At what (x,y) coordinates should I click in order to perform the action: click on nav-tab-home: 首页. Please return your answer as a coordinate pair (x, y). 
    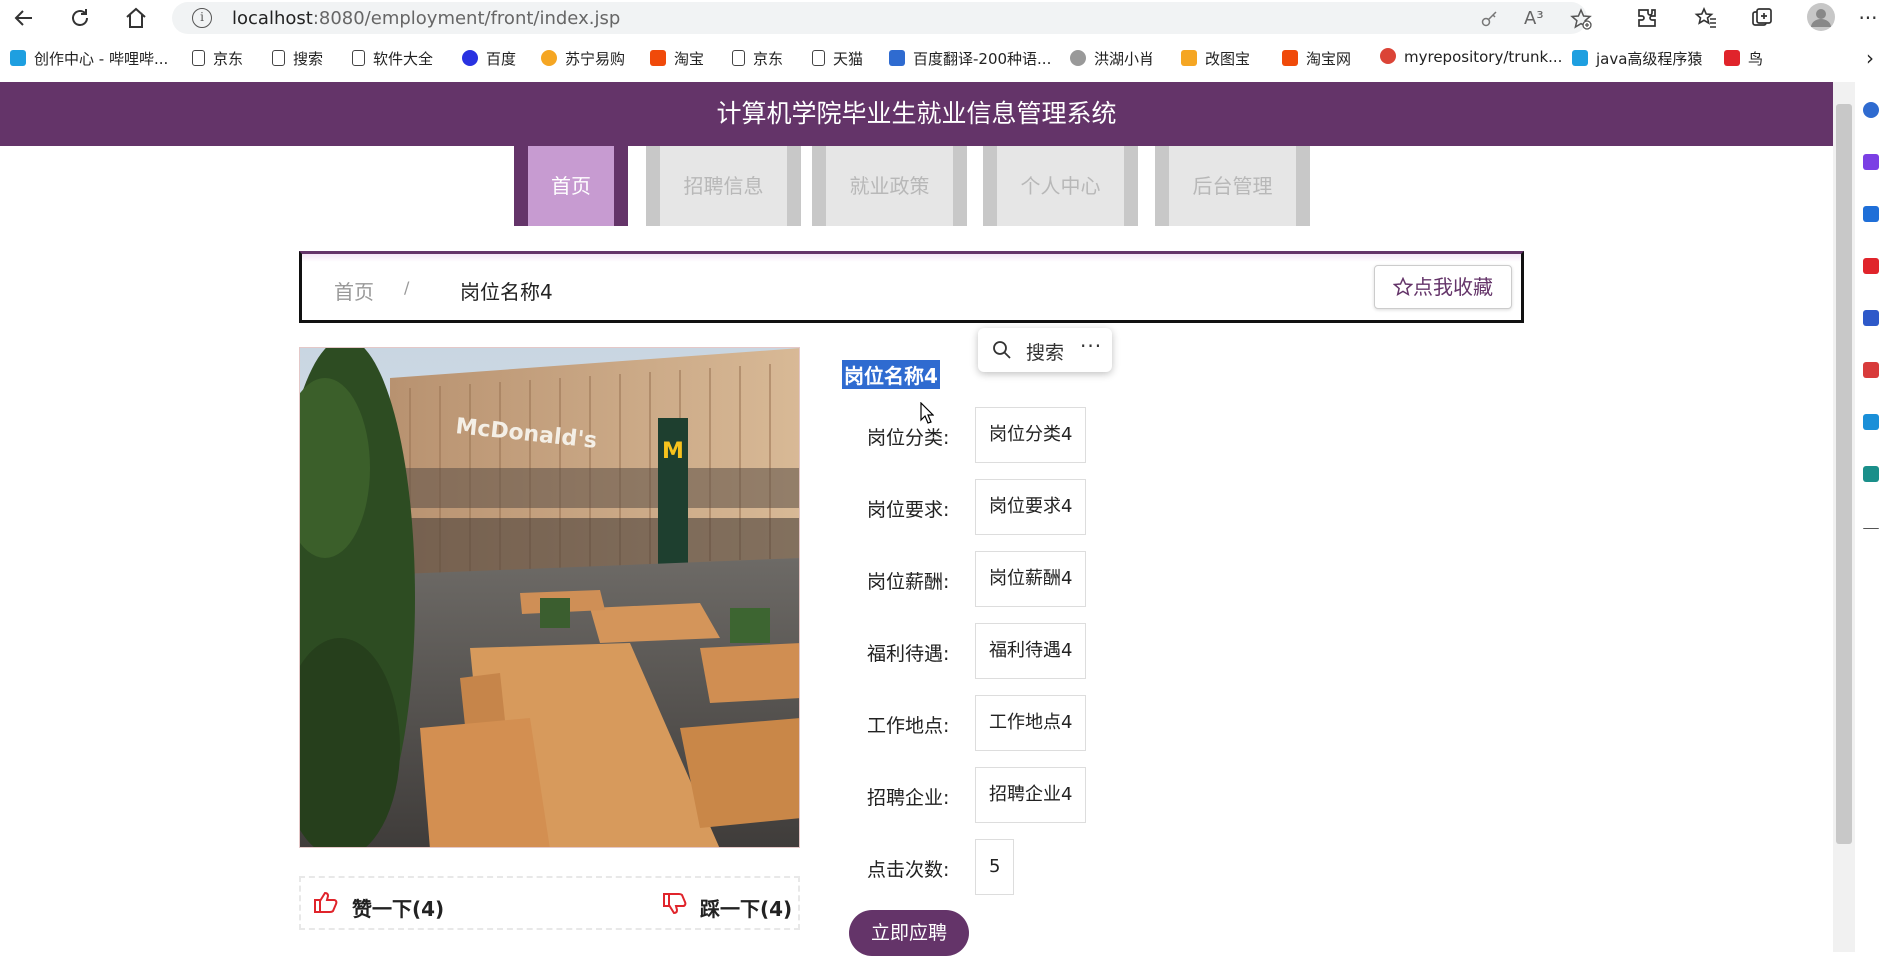
    Looking at the image, I should click on (571, 186).